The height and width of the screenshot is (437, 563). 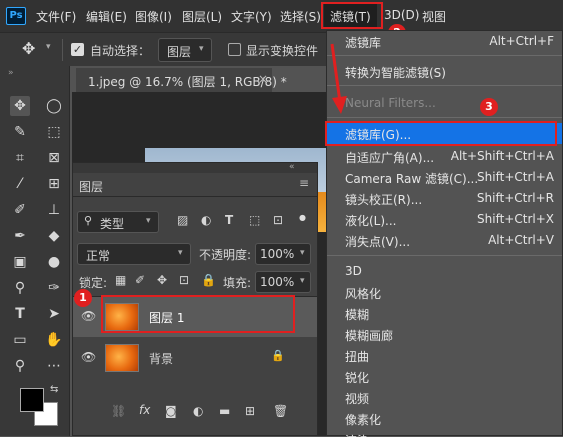 I want to click on lock-position-icon: ✥, so click(x=162, y=280).